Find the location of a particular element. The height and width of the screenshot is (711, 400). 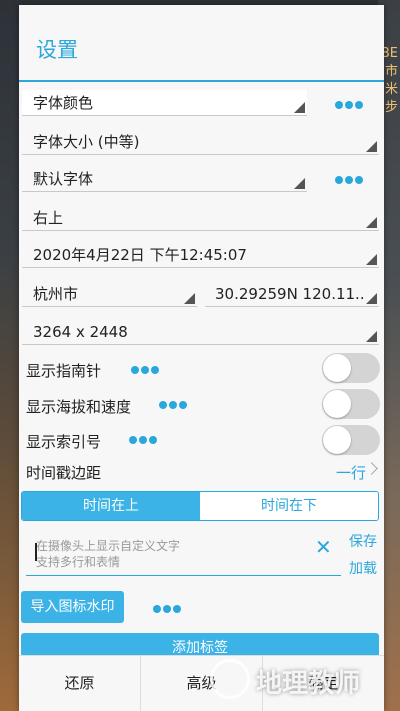

datetime-label: 2020年4月22日 下午12:45:07 is located at coordinates (140, 255).